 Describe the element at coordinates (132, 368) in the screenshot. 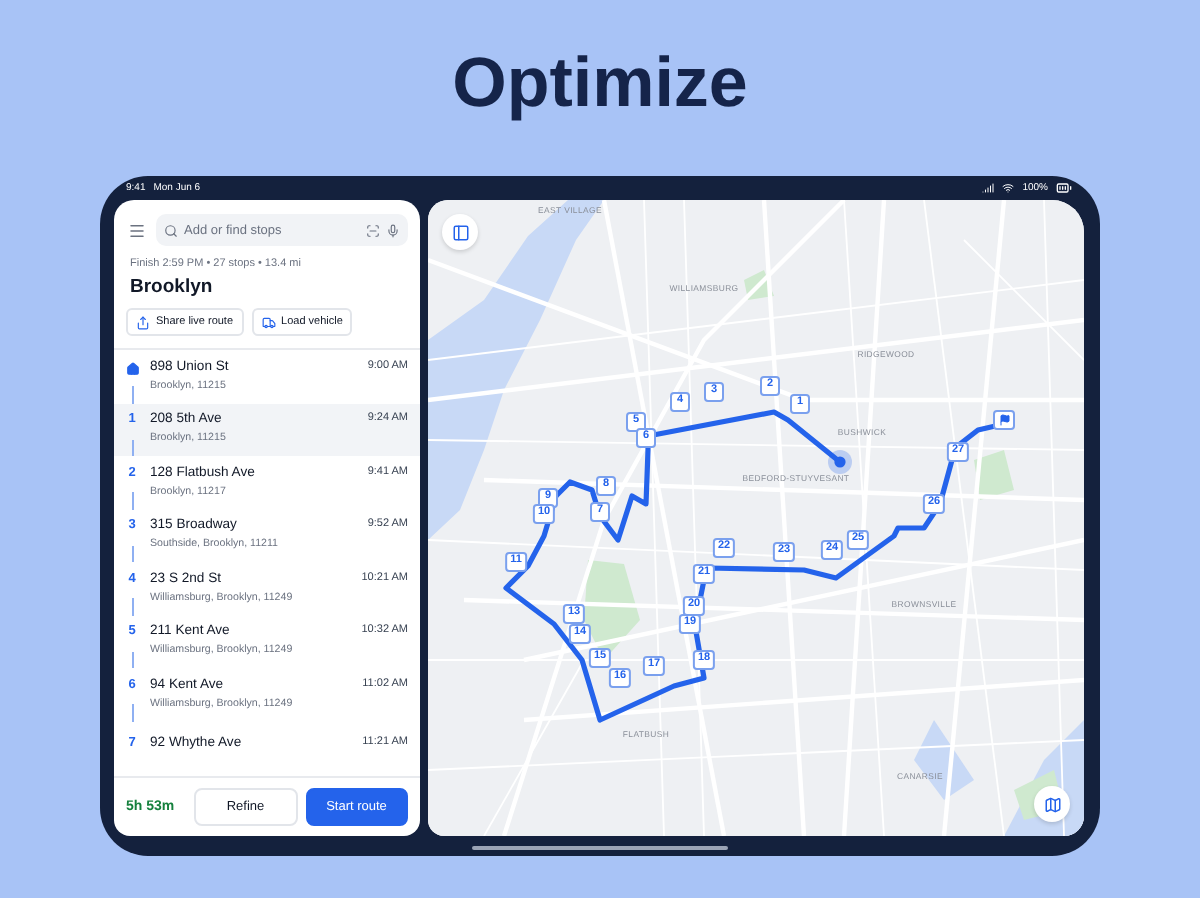

I see `home-icon` at that location.